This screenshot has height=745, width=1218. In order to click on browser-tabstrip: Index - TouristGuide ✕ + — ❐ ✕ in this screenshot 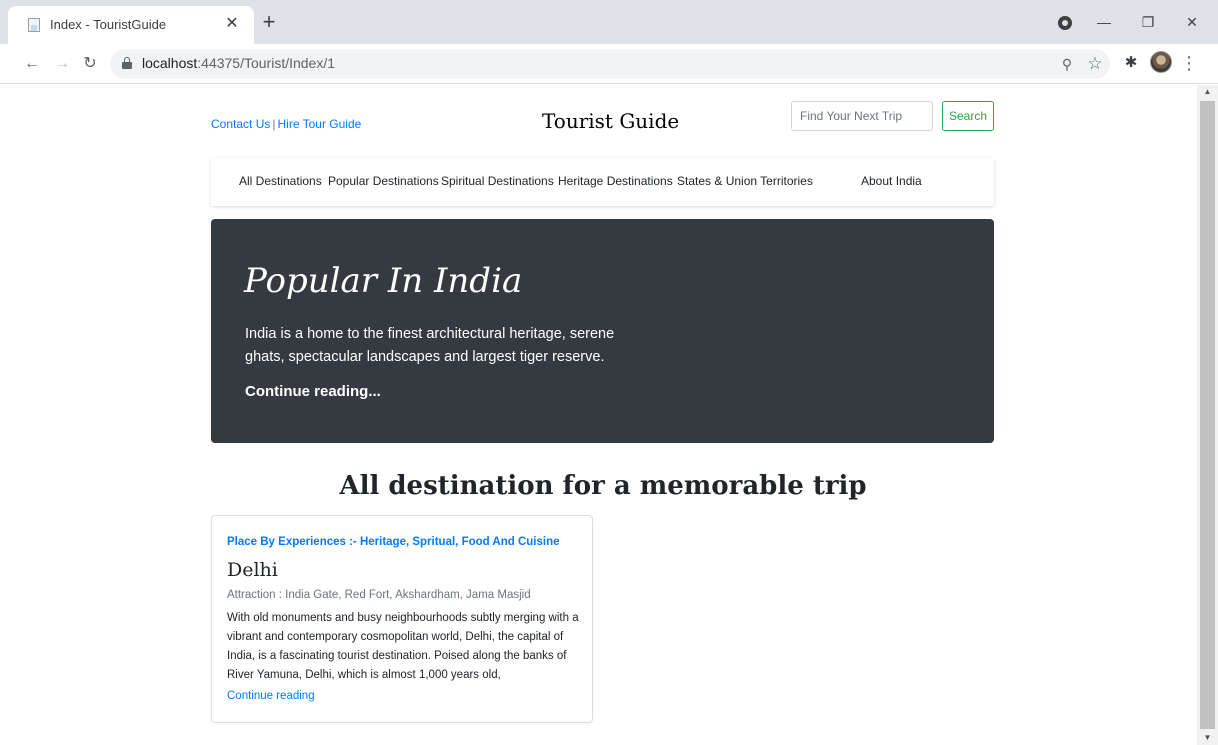, I will do `click(609, 22)`.